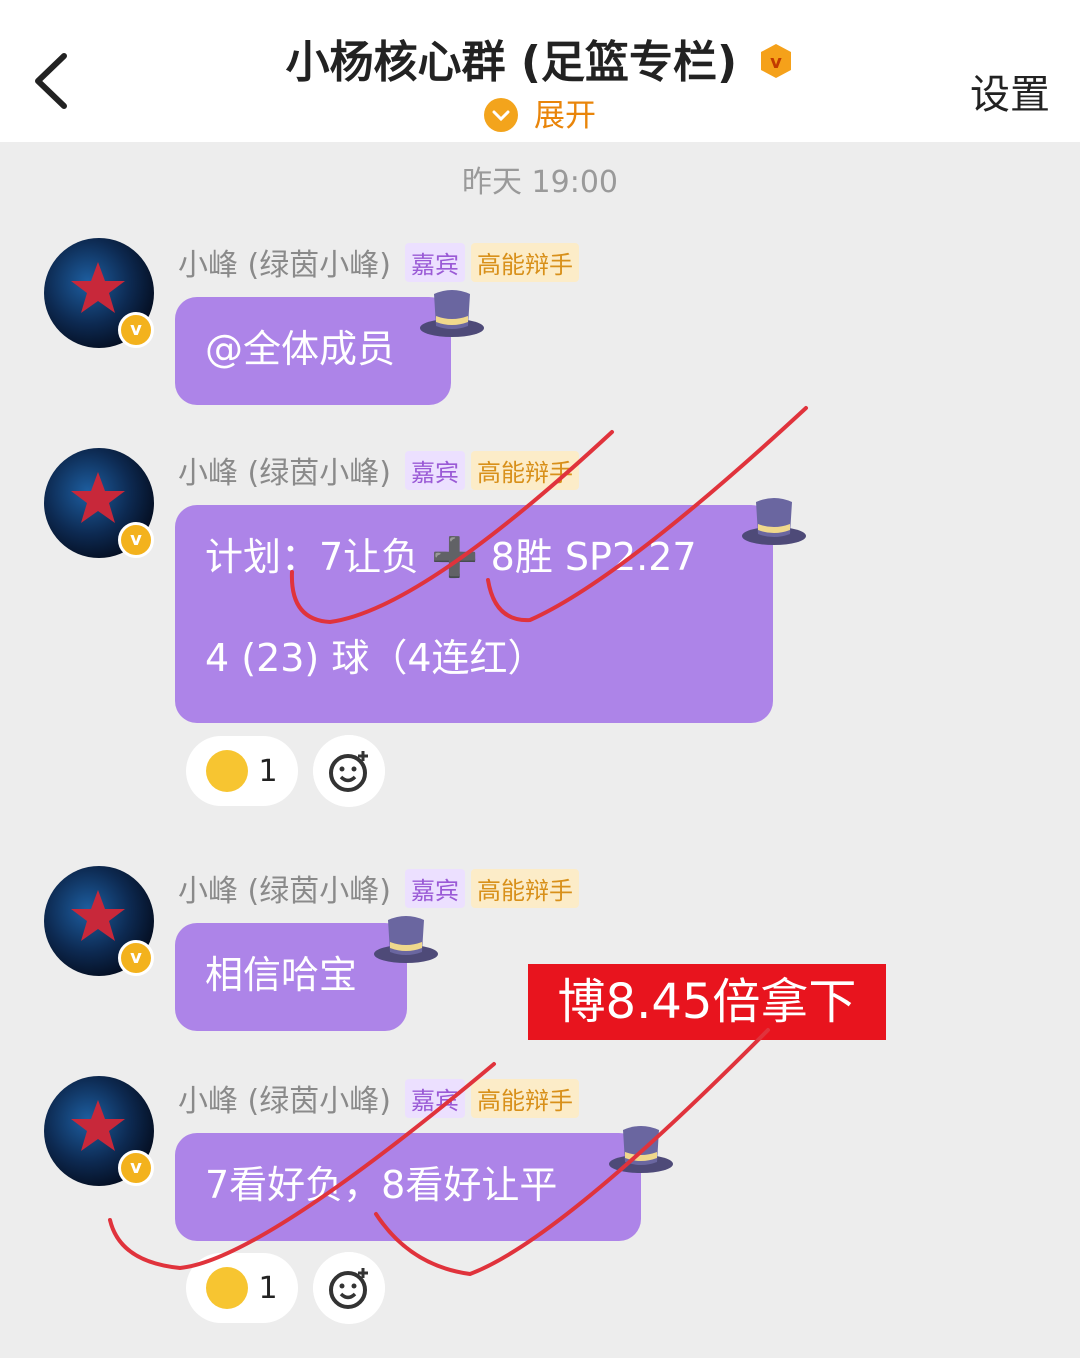 This screenshot has width=1080, height=1358. I want to click on group-title: 小杨核心群 (足篮专栏), so click(511, 62).